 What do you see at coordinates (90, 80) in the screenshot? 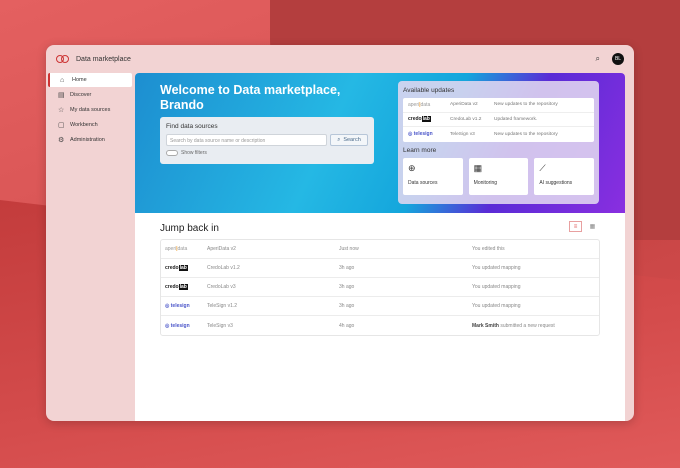
I see `sidebar-item-home: ⌂ Home` at bounding box center [90, 80].